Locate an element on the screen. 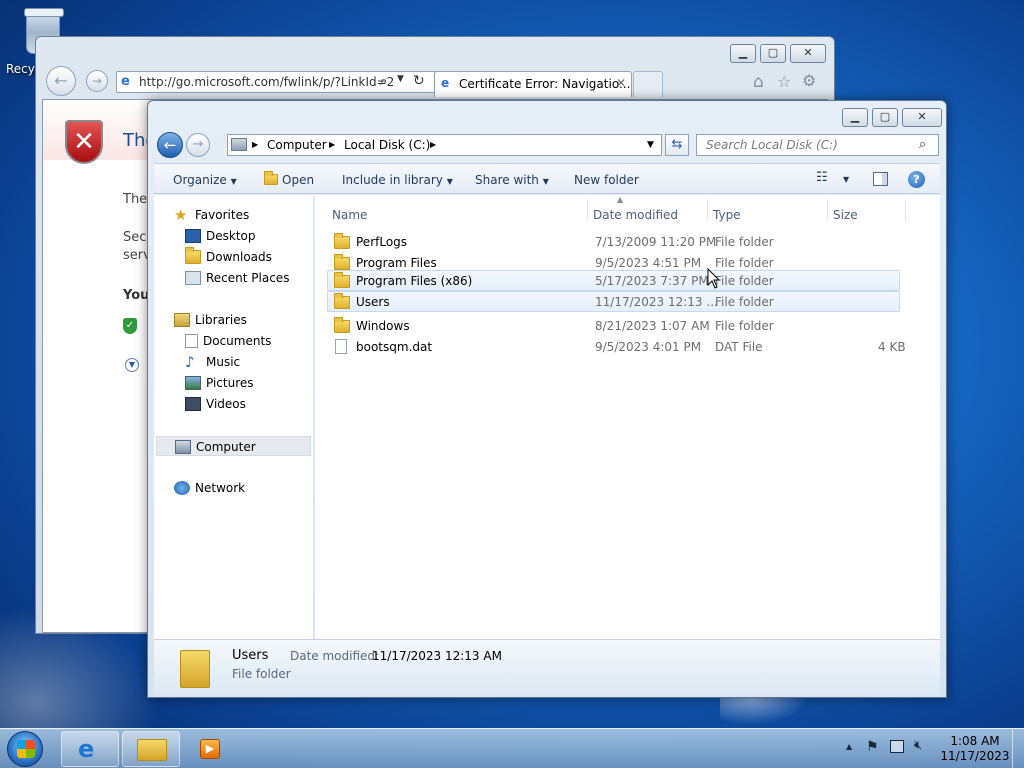  back-icon: ← is located at coordinates (61, 80).